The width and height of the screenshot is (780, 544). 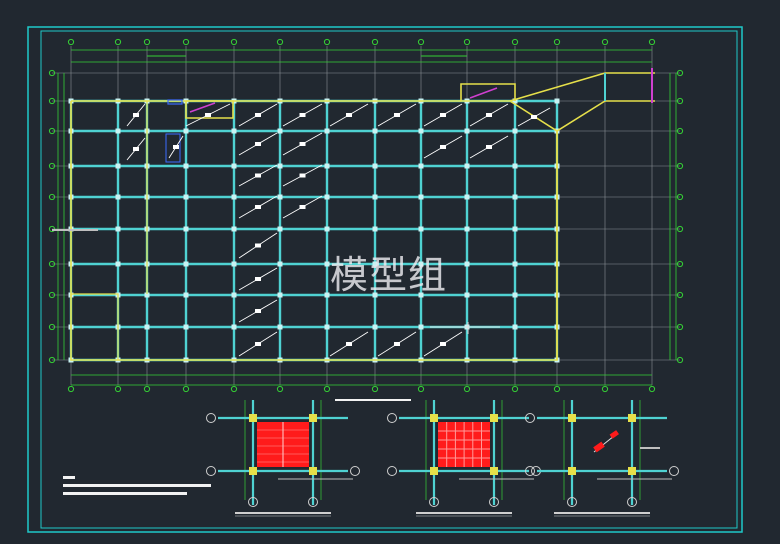 I want to click on section-detail-detail-a, so click(x=283, y=458).